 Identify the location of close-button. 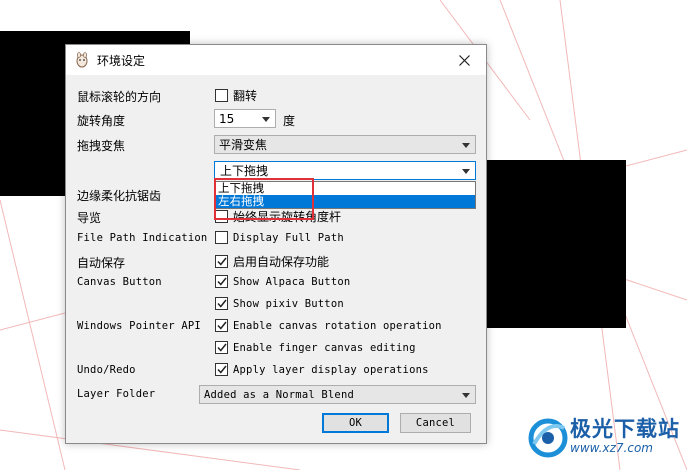
(464, 60).